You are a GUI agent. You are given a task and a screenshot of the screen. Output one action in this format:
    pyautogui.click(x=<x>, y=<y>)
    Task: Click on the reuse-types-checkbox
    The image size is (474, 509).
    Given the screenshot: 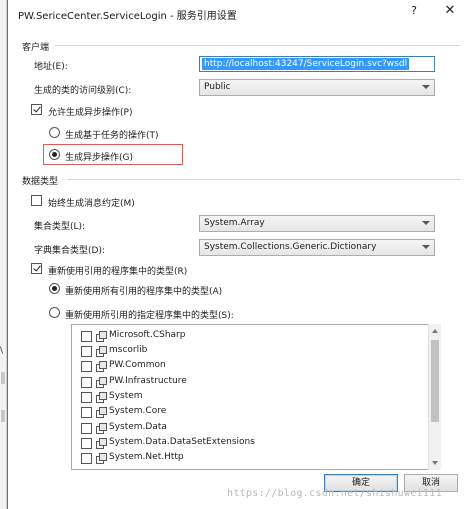 What is the action you would take?
    pyautogui.click(x=36, y=268)
    